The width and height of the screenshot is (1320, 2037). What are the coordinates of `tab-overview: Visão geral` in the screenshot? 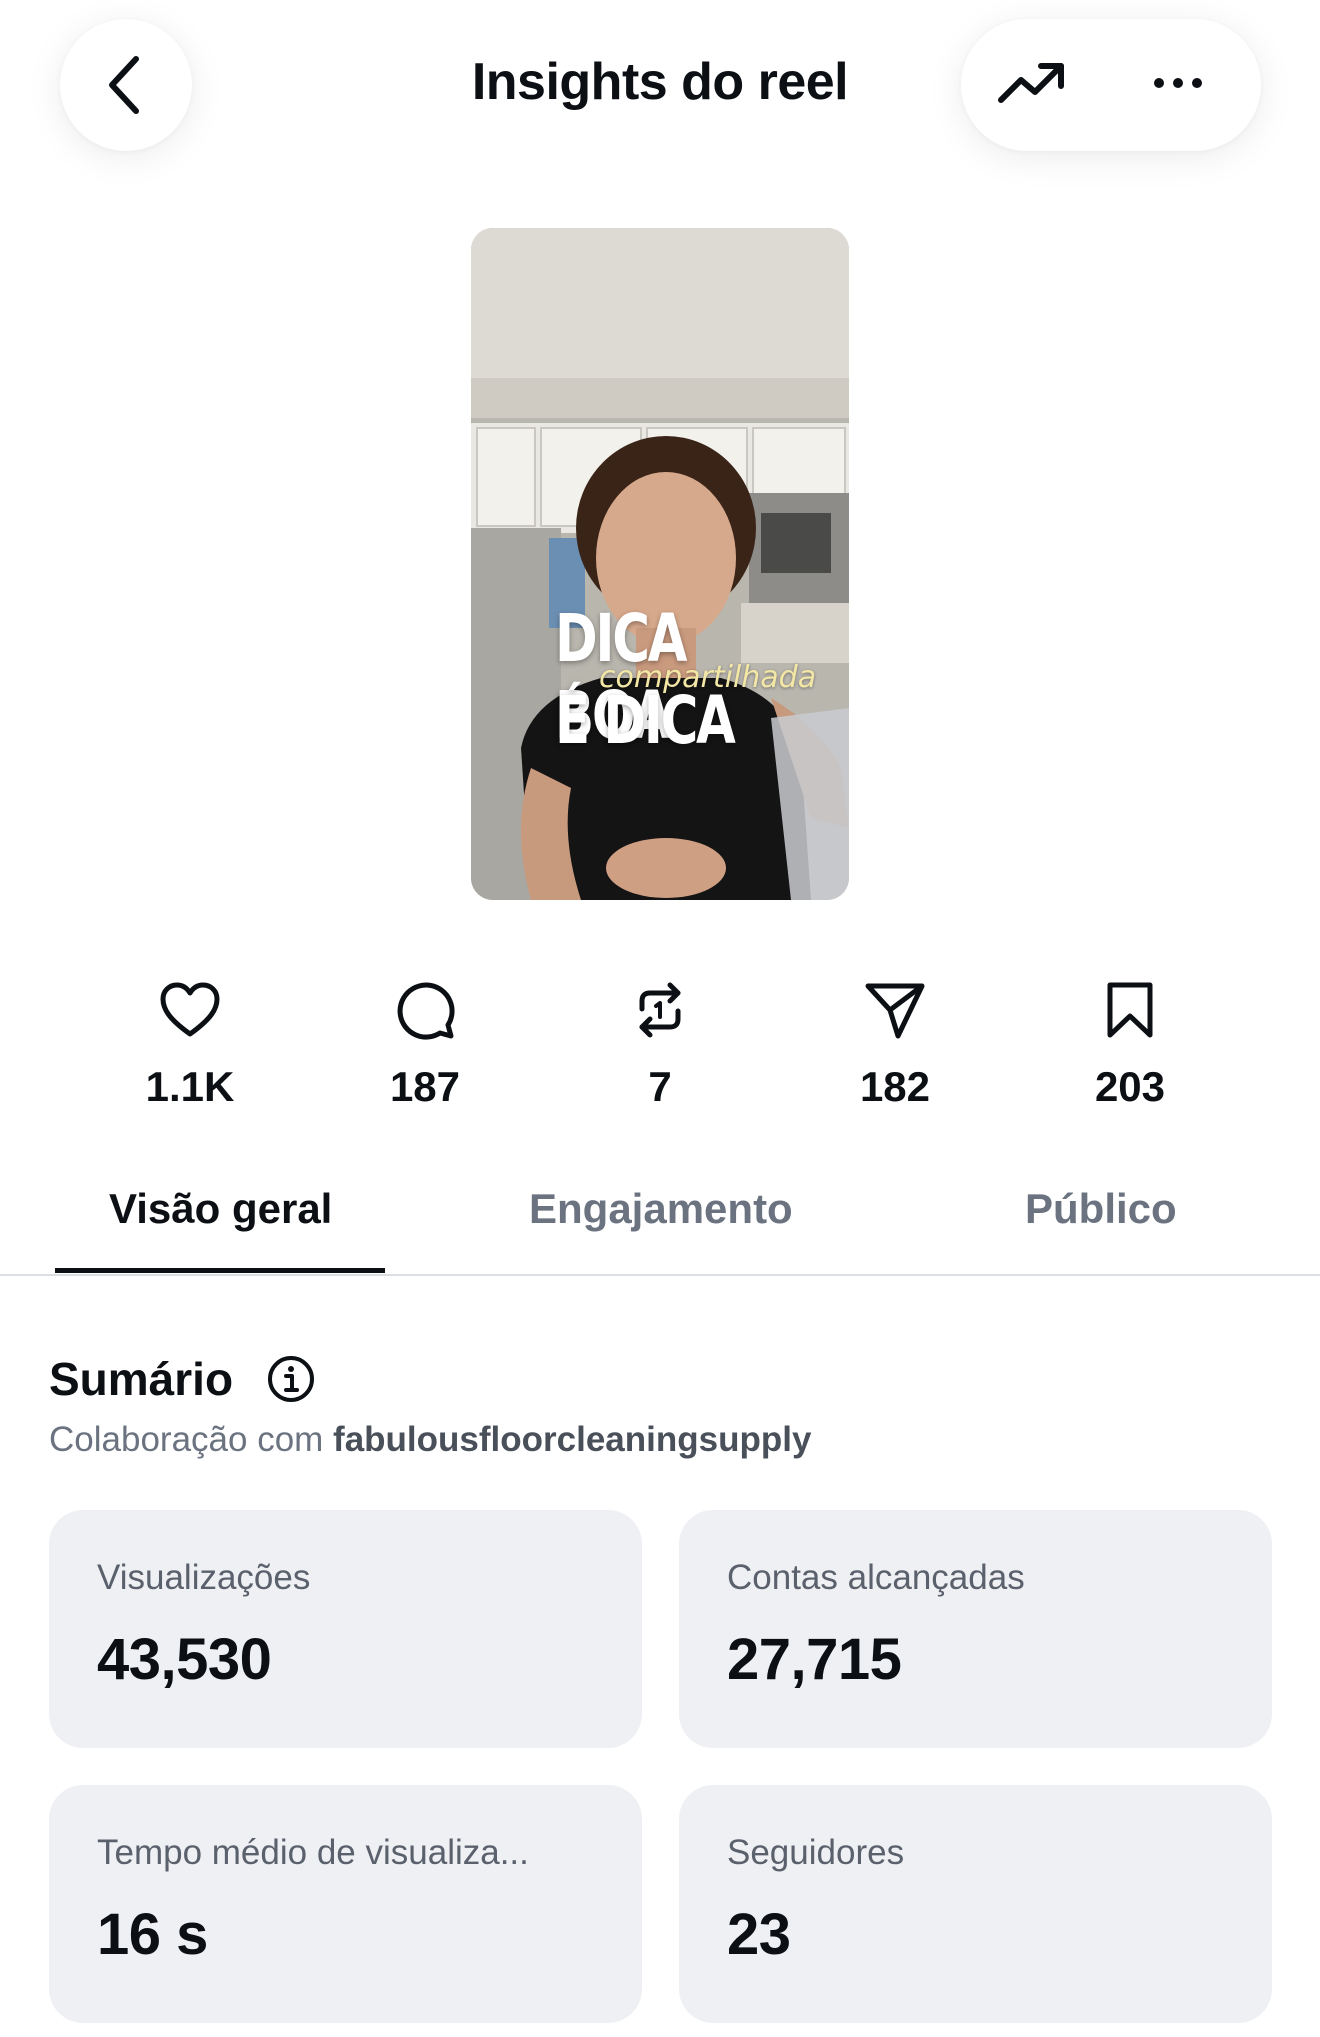 It's located at (220, 1209).